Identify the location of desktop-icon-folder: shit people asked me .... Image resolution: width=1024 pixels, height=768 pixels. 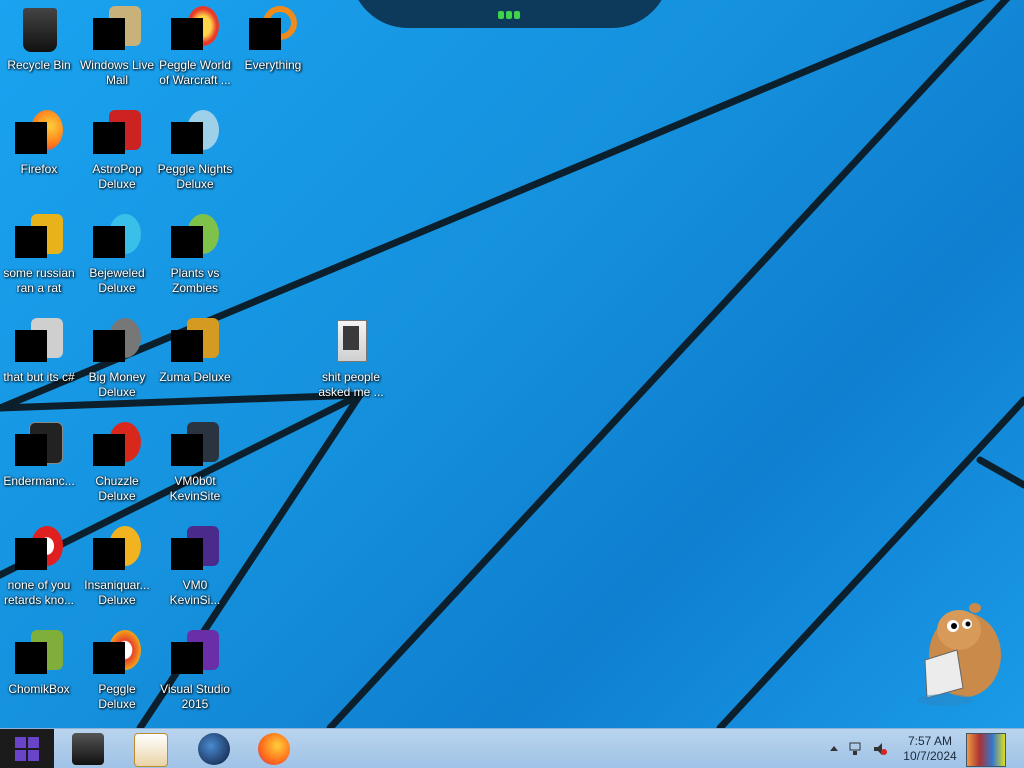
(351, 356).